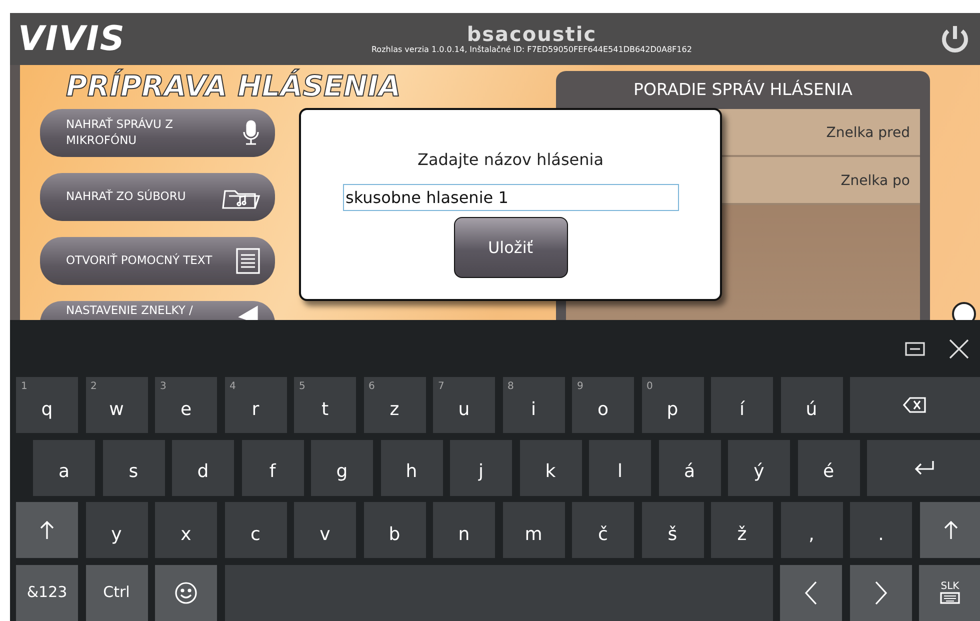 Image resolution: width=980 pixels, height=621 pixels. I want to click on key: g, so click(342, 468).